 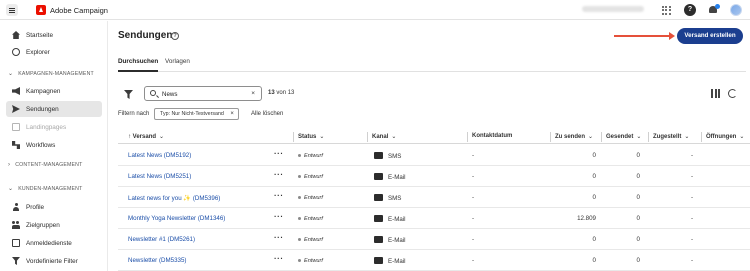 I want to click on avatar, so click(x=736, y=10).